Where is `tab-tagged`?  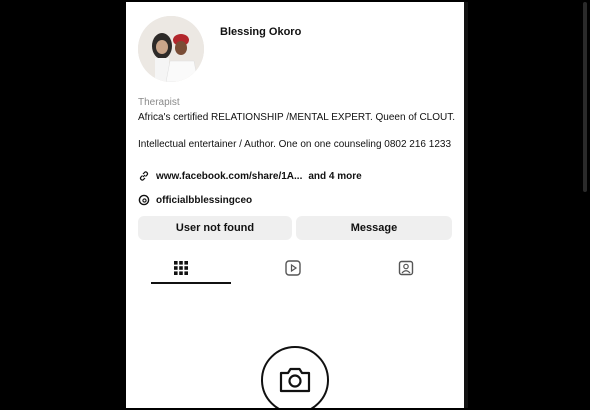
tab-tagged is located at coordinates (406, 268).